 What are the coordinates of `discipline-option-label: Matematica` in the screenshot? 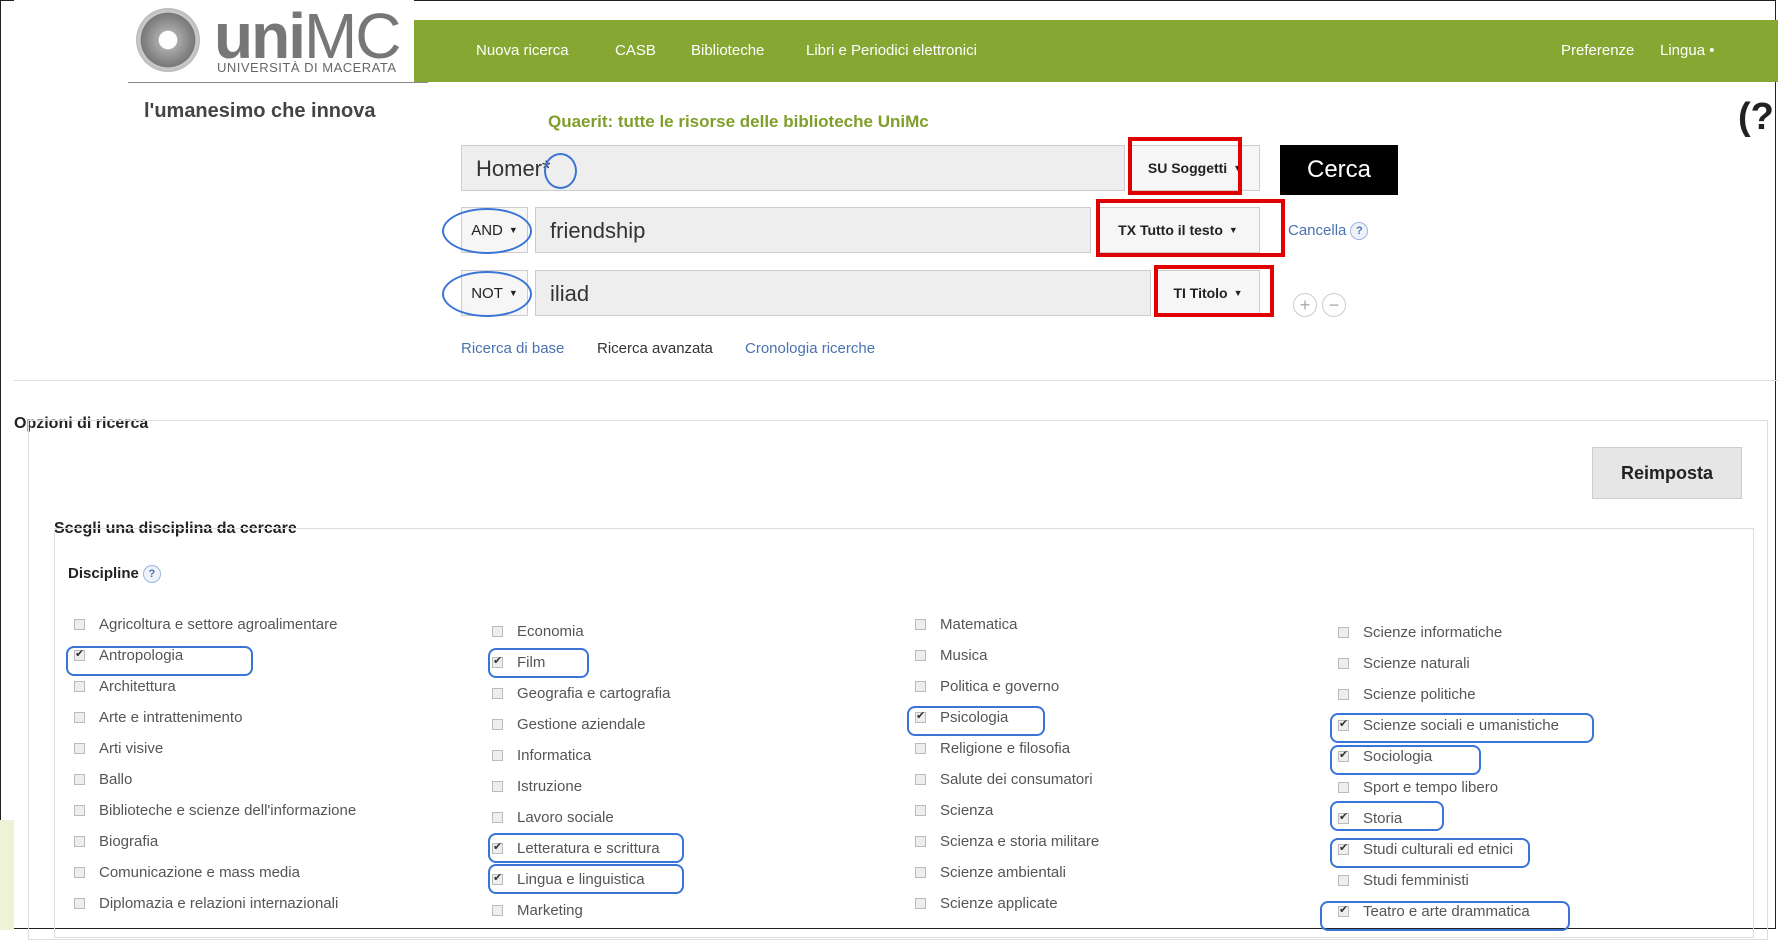 It's located at (979, 624).